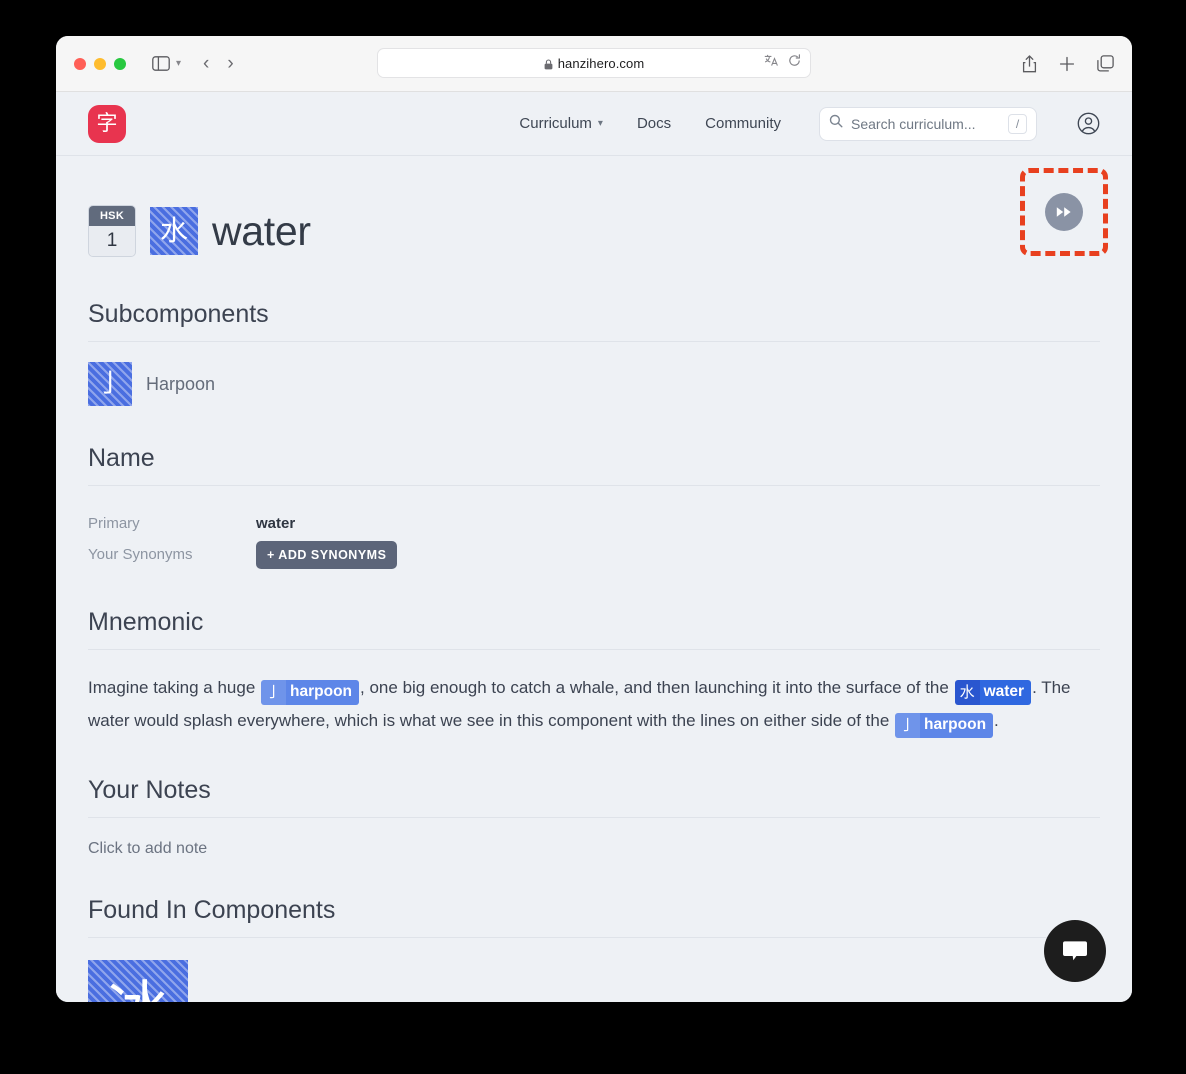 This screenshot has height=1074, width=1186. Describe the element at coordinates (967, 692) in the screenshot. I see `chip-glyph: 水` at that location.